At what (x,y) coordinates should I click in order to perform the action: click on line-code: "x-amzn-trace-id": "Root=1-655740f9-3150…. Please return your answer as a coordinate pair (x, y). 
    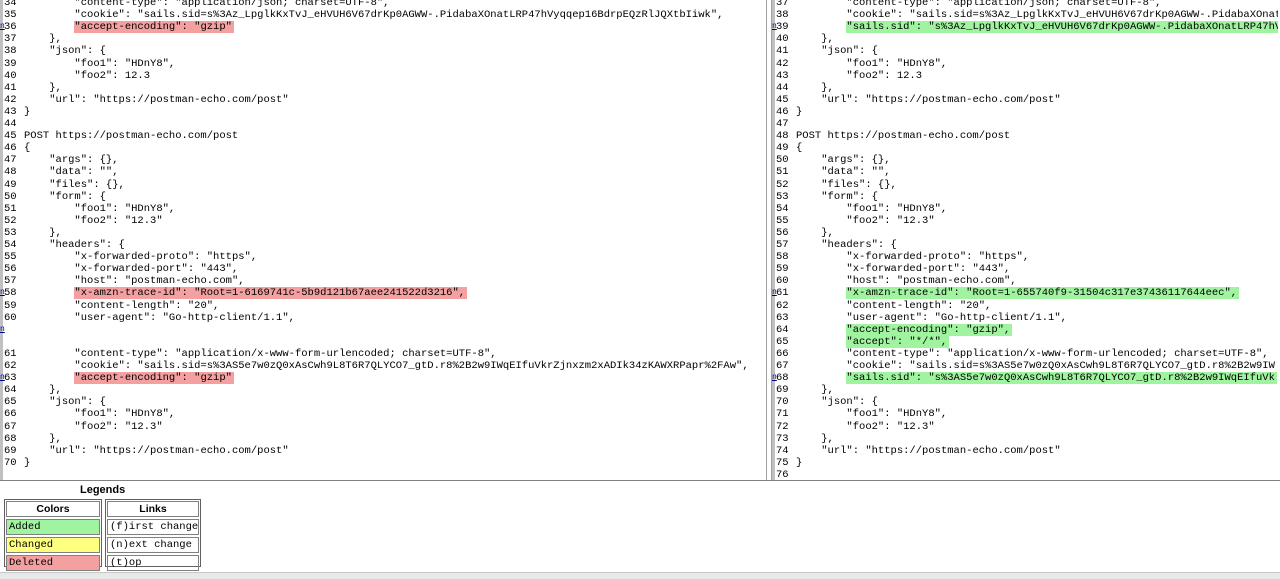
    Looking at the image, I should click on (1037, 293).